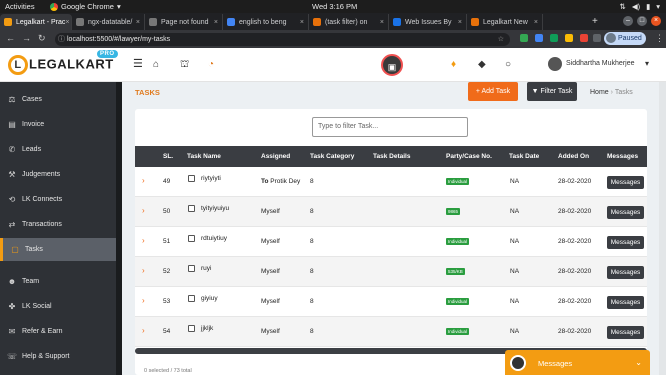 This screenshot has height=375, width=666. I want to click on sidebar-item-help-support: ☏ Help & Support, so click(58, 356).